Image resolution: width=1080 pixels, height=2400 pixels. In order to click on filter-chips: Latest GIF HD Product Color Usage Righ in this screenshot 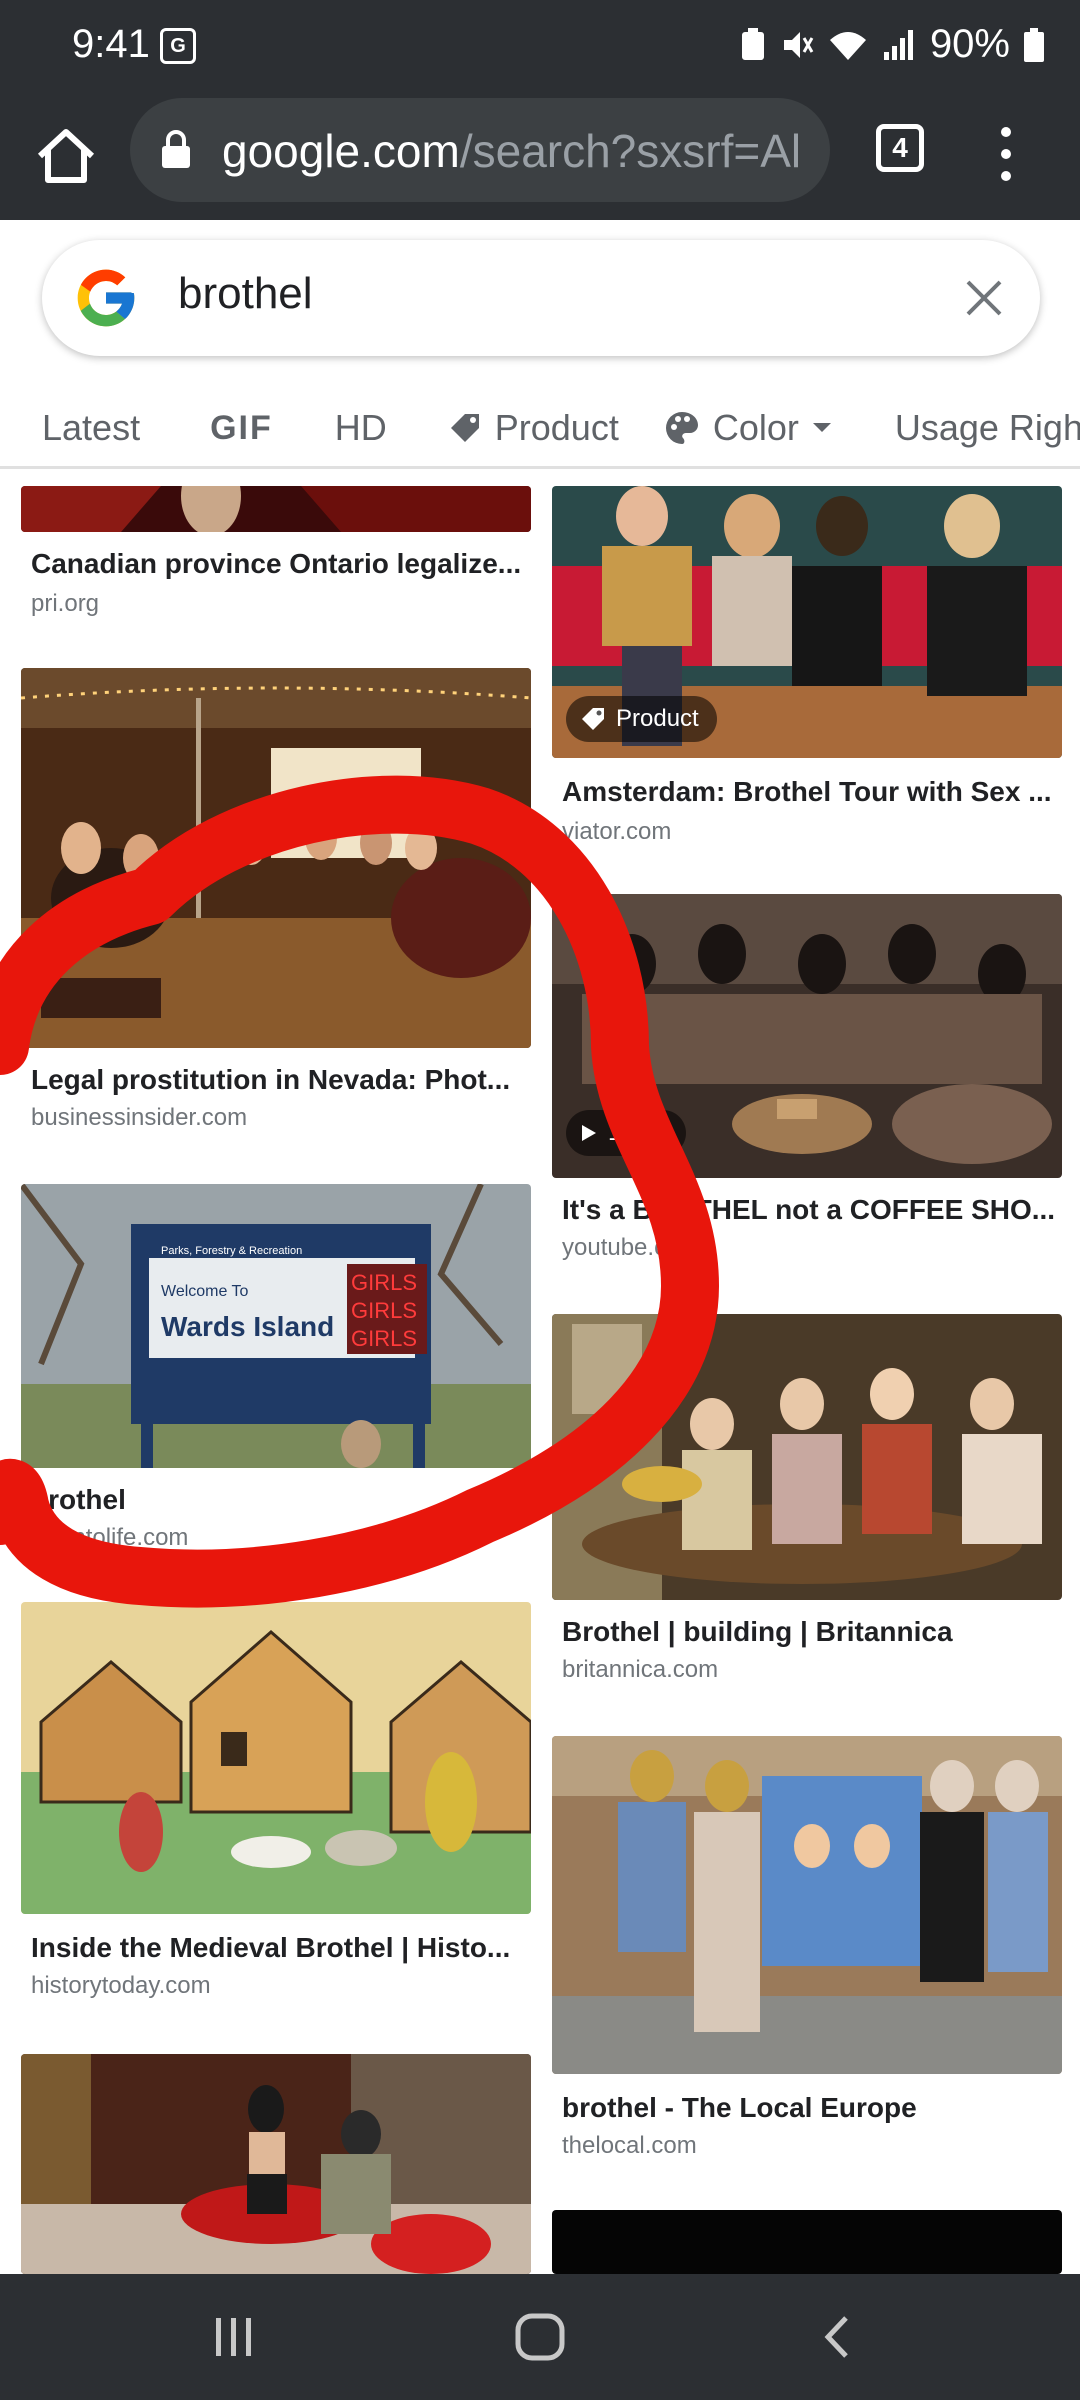, I will do `click(540, 428)`.